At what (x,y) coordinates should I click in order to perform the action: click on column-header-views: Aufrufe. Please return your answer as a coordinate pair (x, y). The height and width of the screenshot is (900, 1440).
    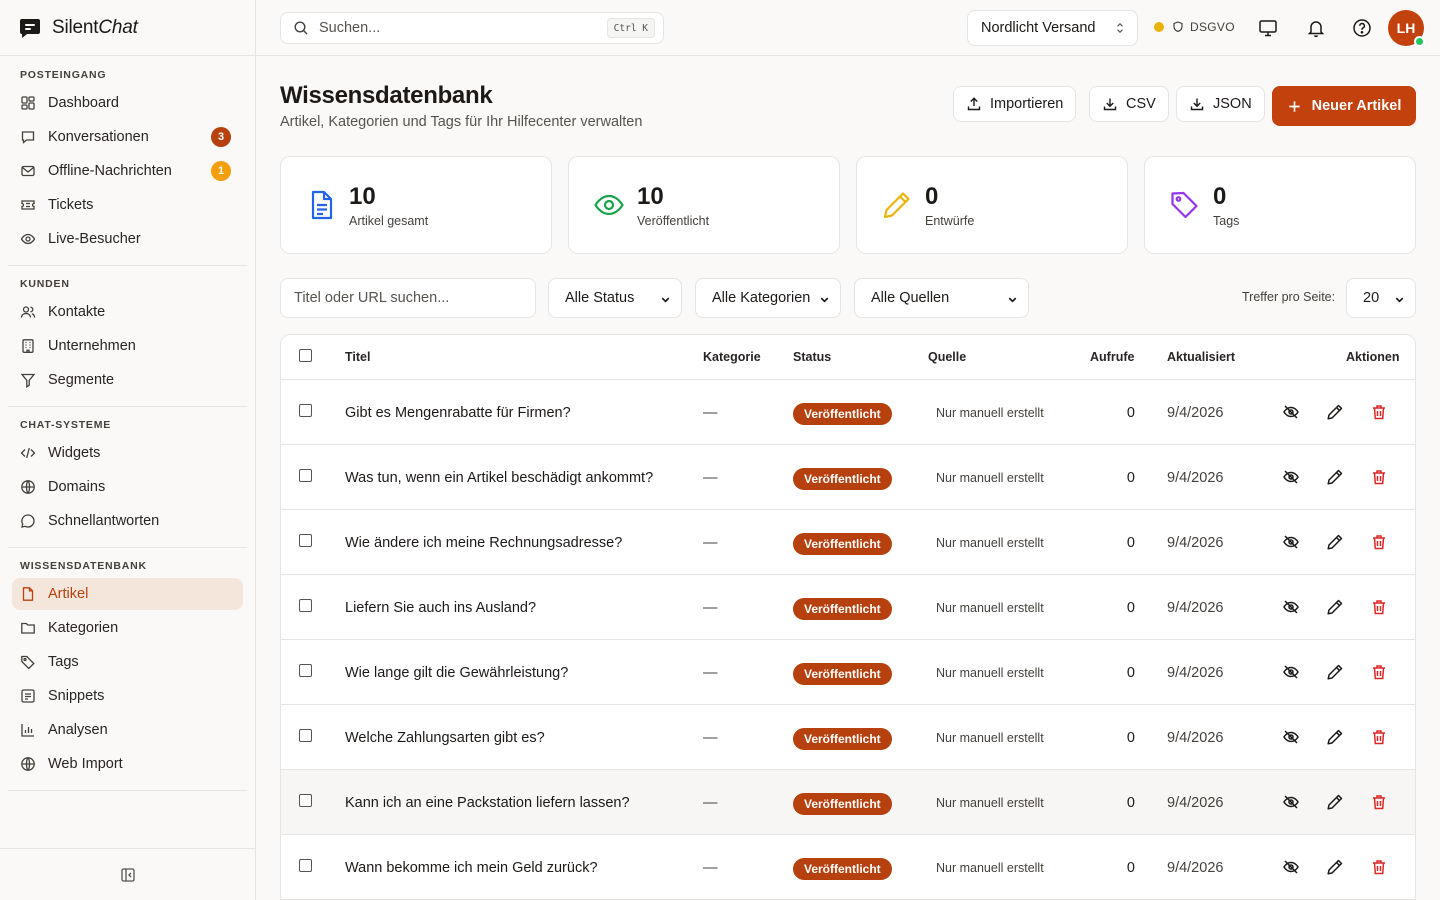
    Looking at the image, I should click on (1112, 357).